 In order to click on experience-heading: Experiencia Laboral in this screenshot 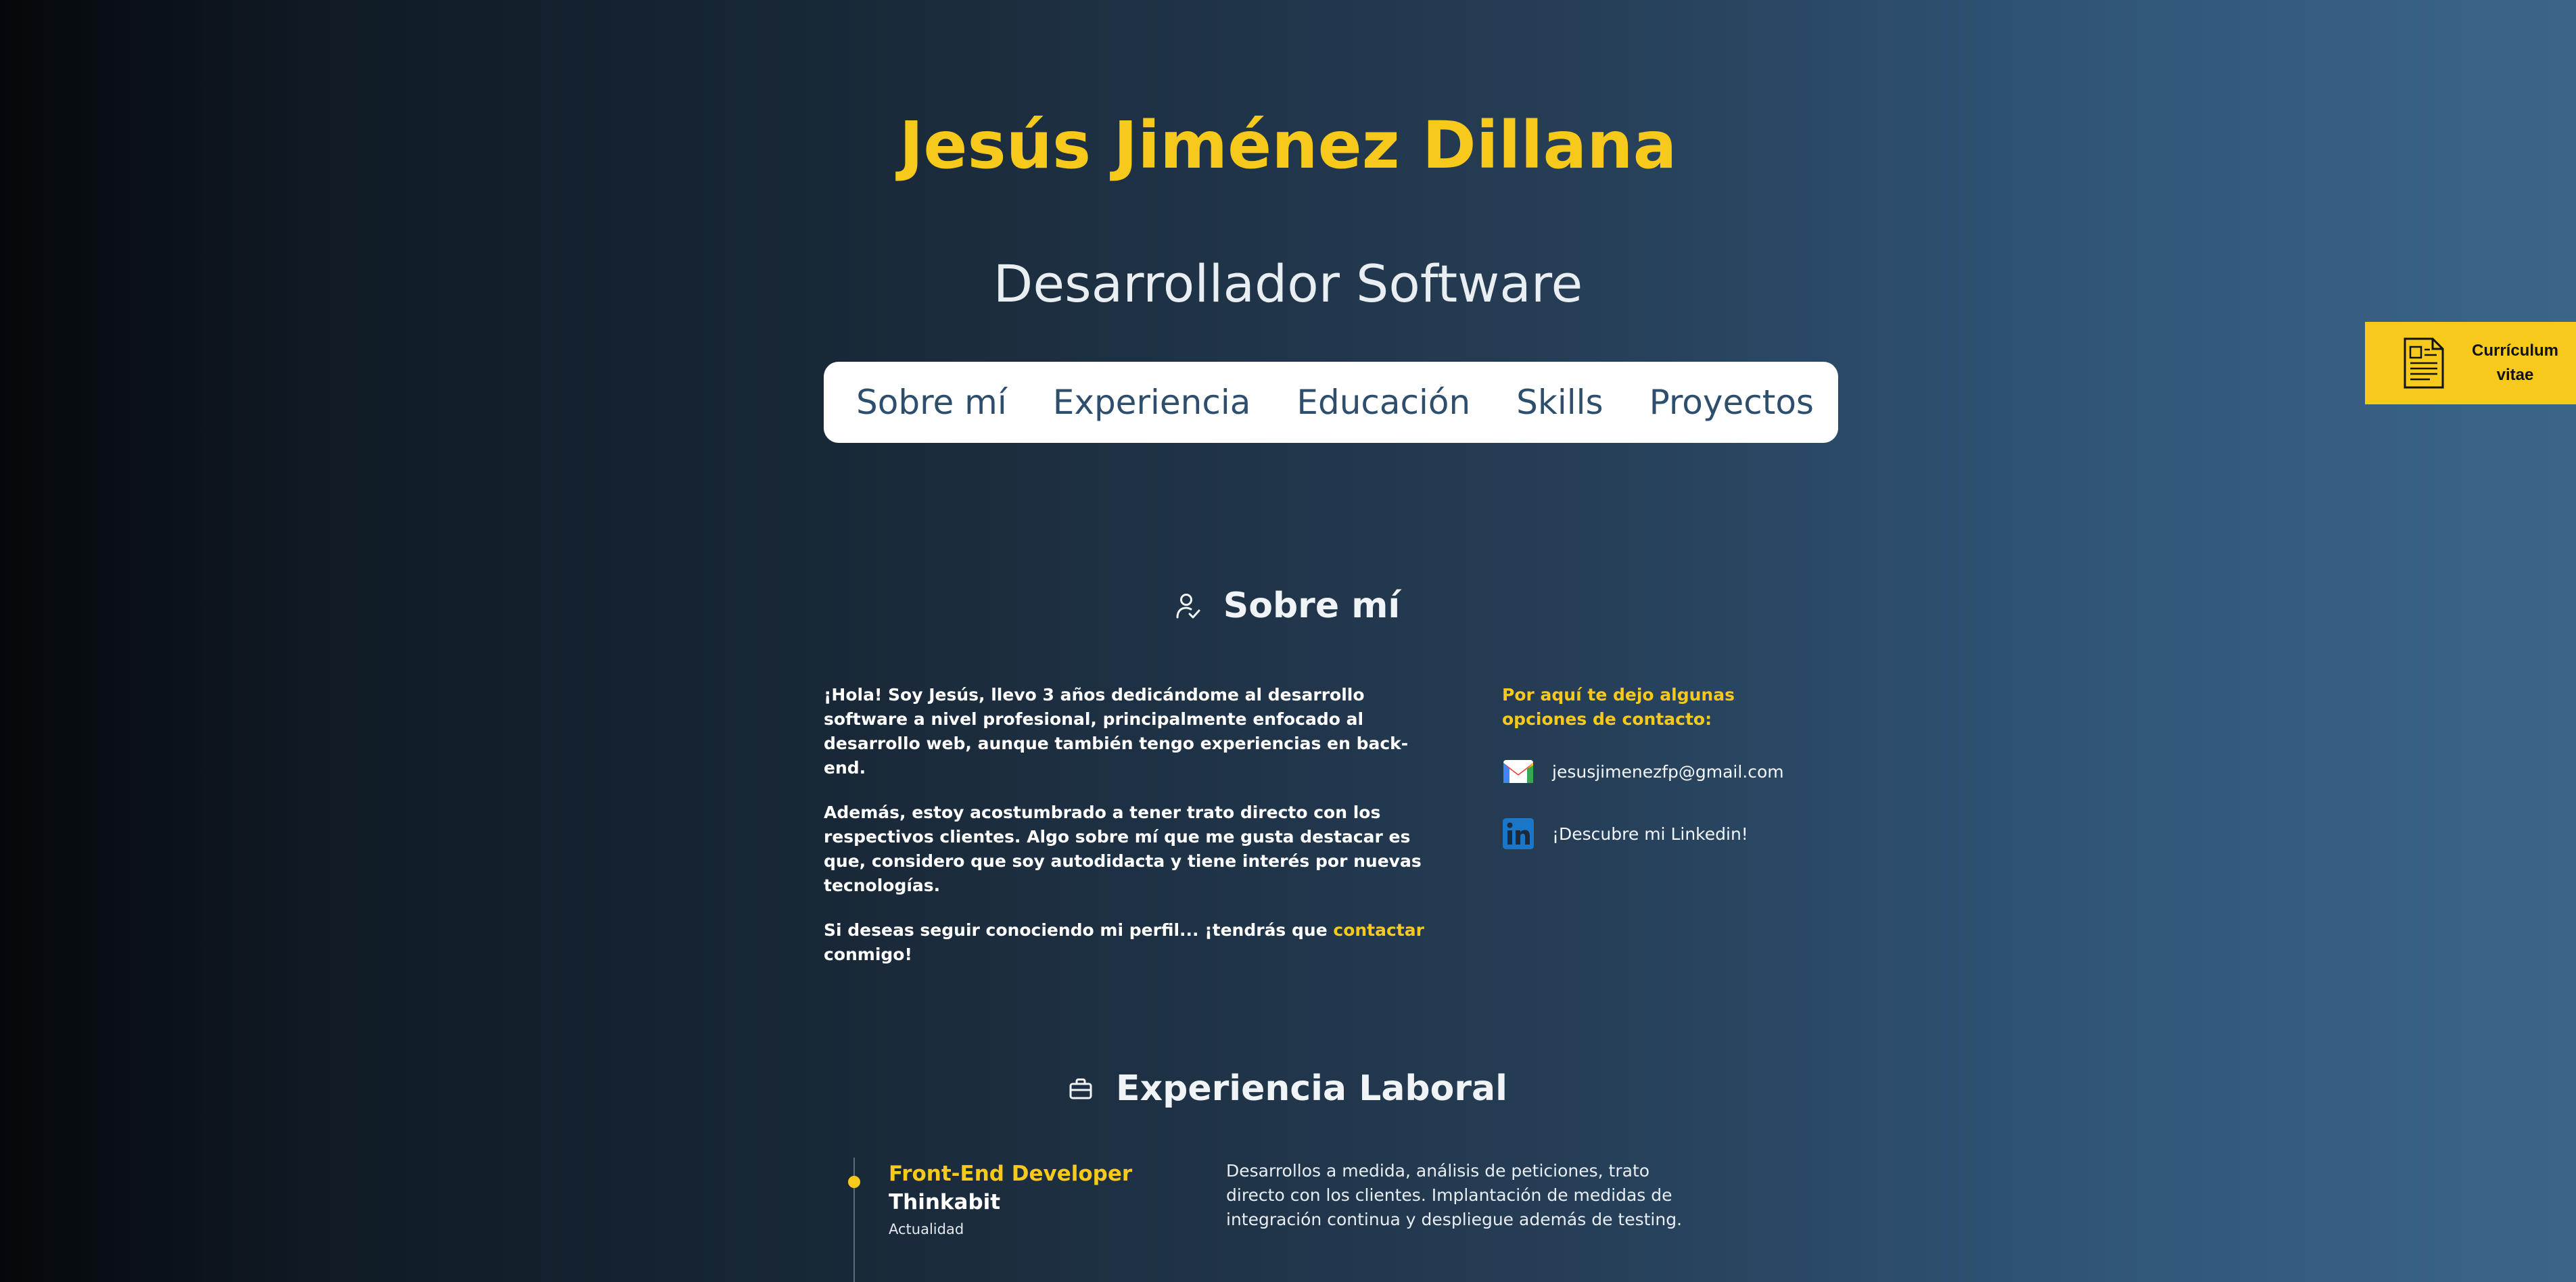, I will do `click(1288, 1088)`.